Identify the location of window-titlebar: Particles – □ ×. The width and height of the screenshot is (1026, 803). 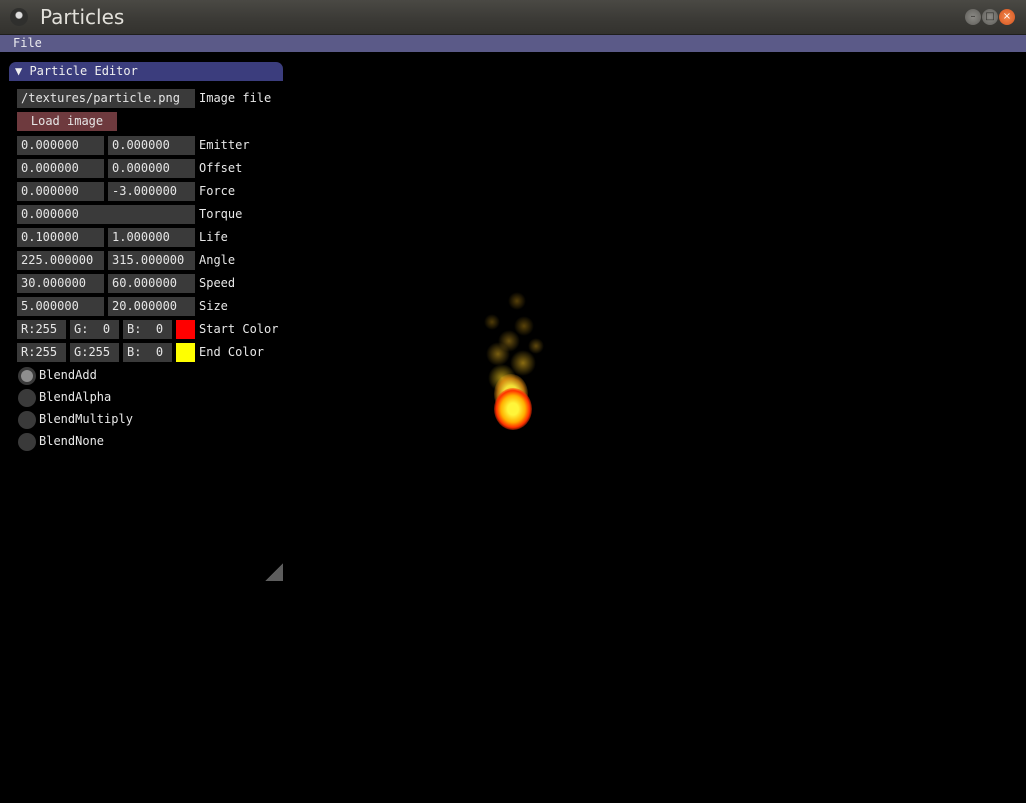
(513, 17).